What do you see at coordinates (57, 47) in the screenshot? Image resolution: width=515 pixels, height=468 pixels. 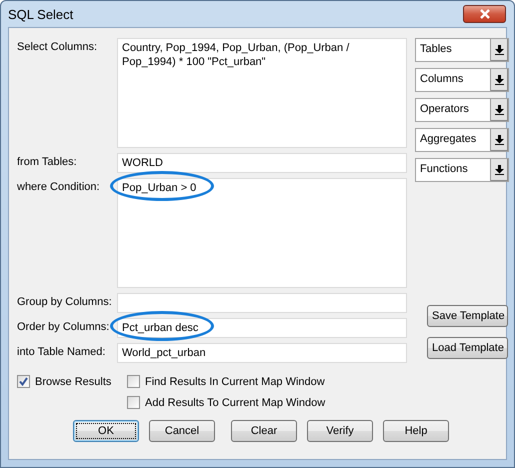 I see `field-label: Select Columns:` at bounding box center [57, 47].